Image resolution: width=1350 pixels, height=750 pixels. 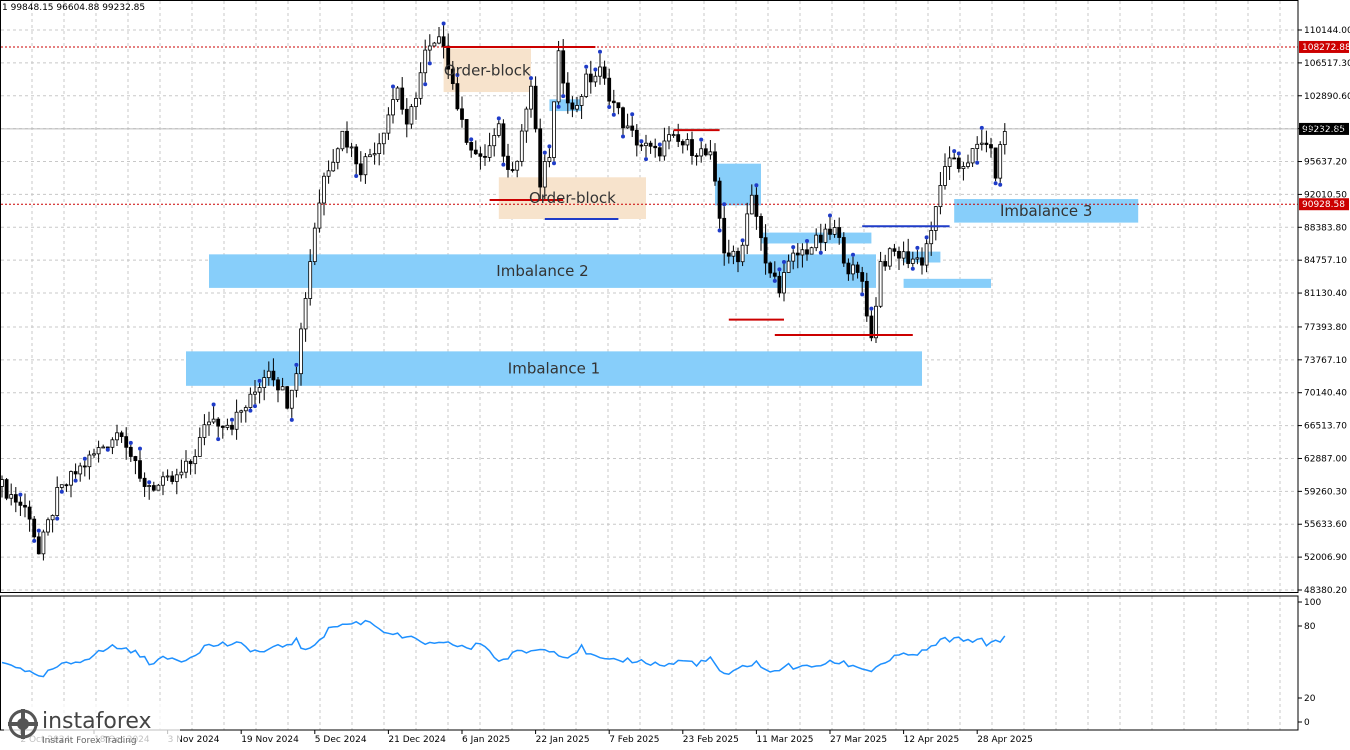 What do you see at coordinates (1005, 740) in the screenshot?
I see `date-tick-label: 28 Apr 2025` at bounding box center [1005, 740].